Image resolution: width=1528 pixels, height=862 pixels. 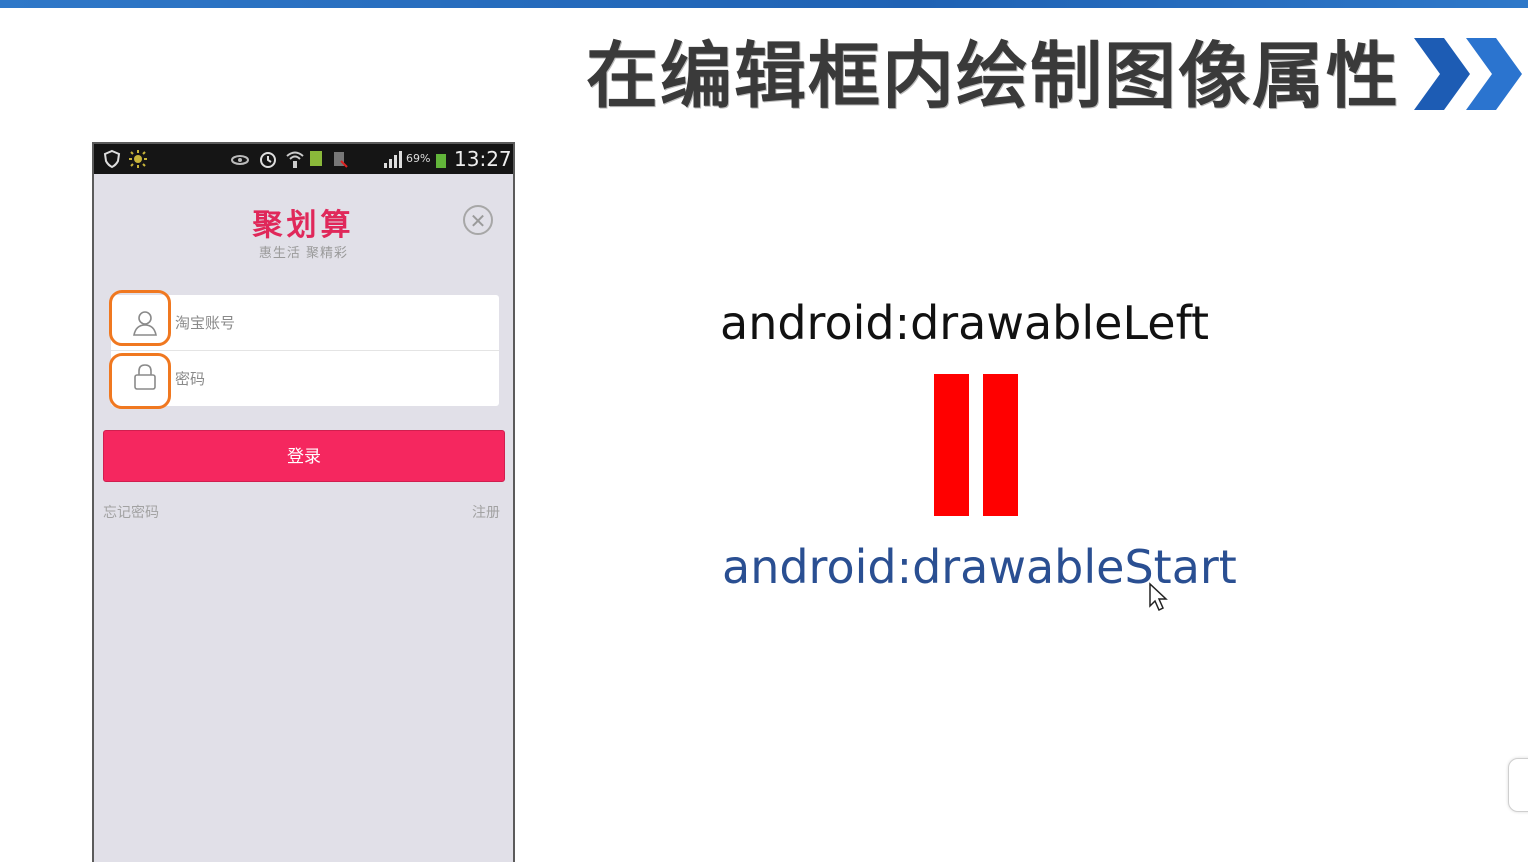 What do you see at coordinates (112, 159) in the screenshot?
I see `shield-icon` at bounding box center [112, 159].